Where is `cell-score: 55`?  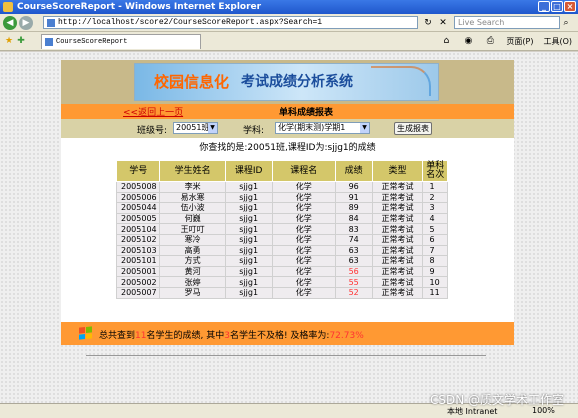 cell-score: 55 is located at coordinates (353, 282).